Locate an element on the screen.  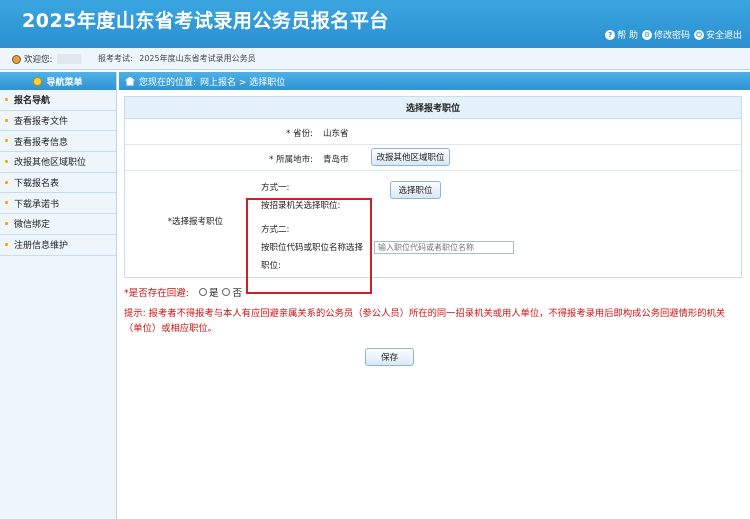
sidebar-item-label: 查看报考文件 is located at coordinates (41, 122).